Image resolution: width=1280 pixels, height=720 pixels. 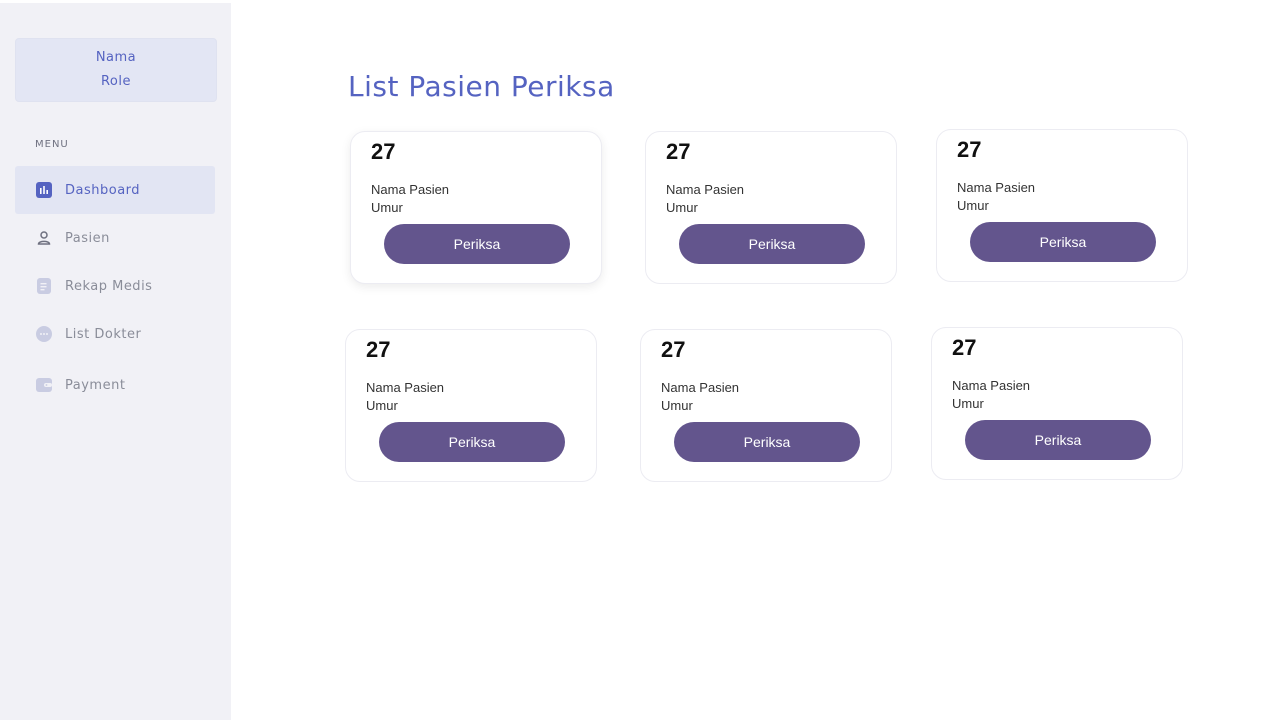 I want to click on sidebar-item-rekap-medis: Rekap Medis, so click(x=115, y=286).